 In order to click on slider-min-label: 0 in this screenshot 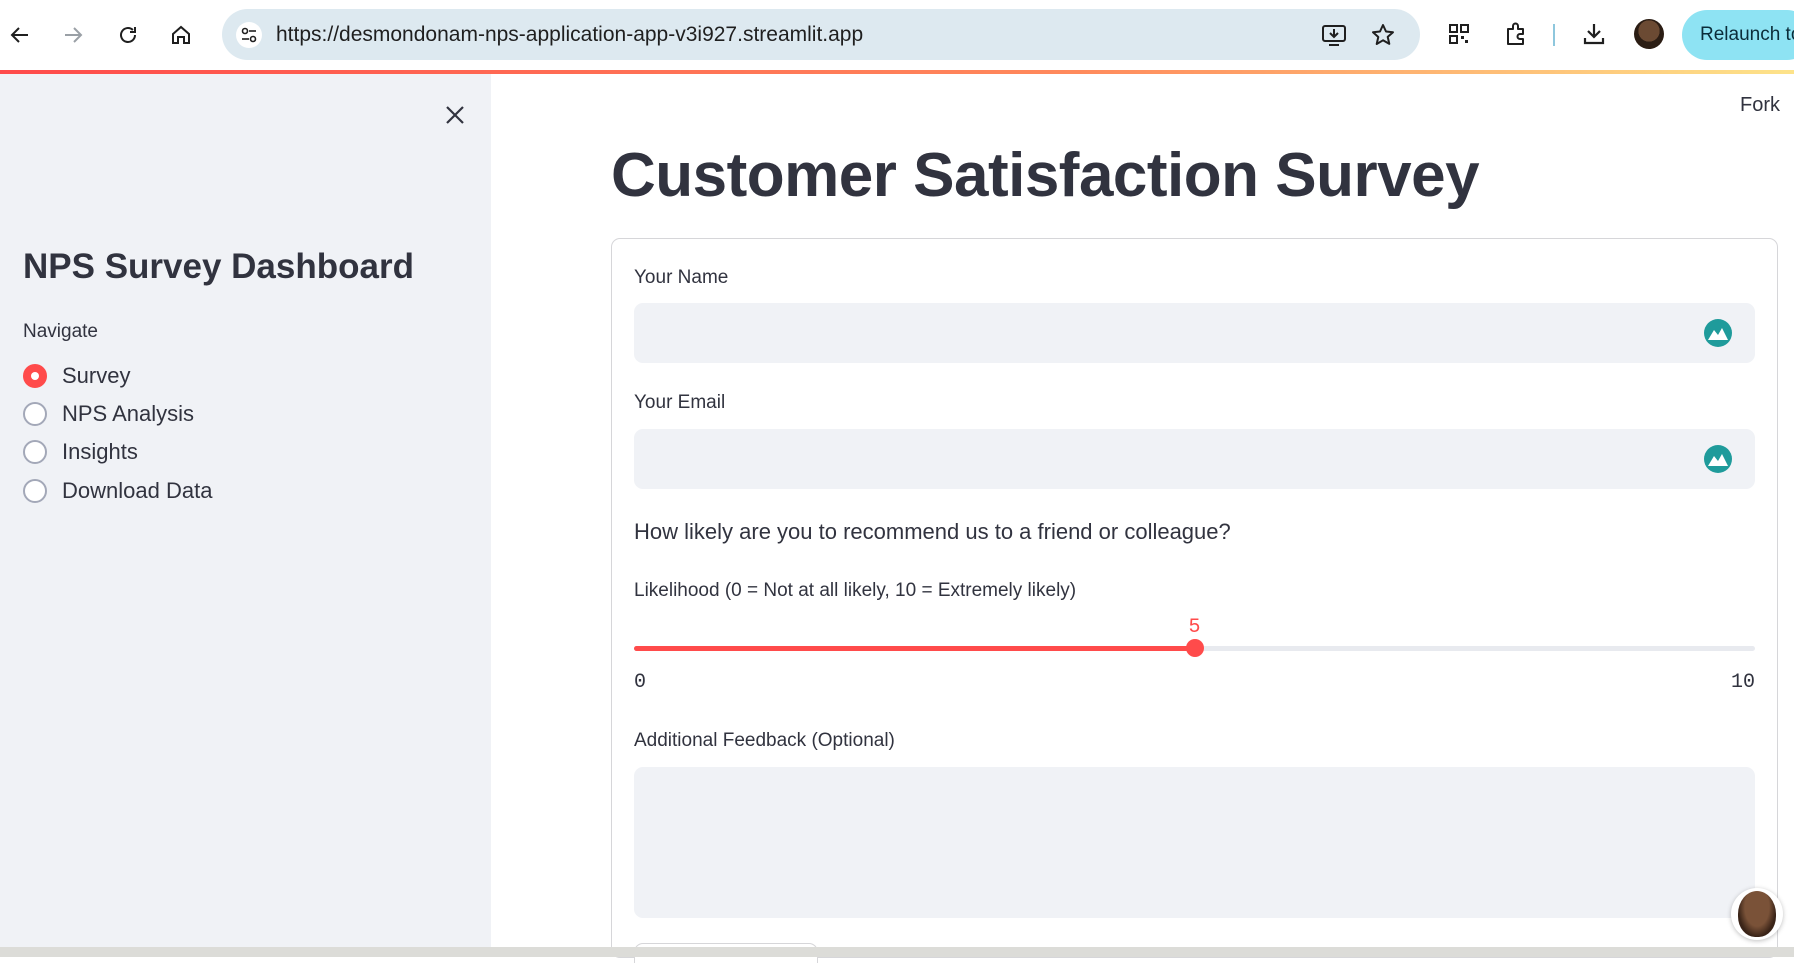, I will do `click(640, 682)`.